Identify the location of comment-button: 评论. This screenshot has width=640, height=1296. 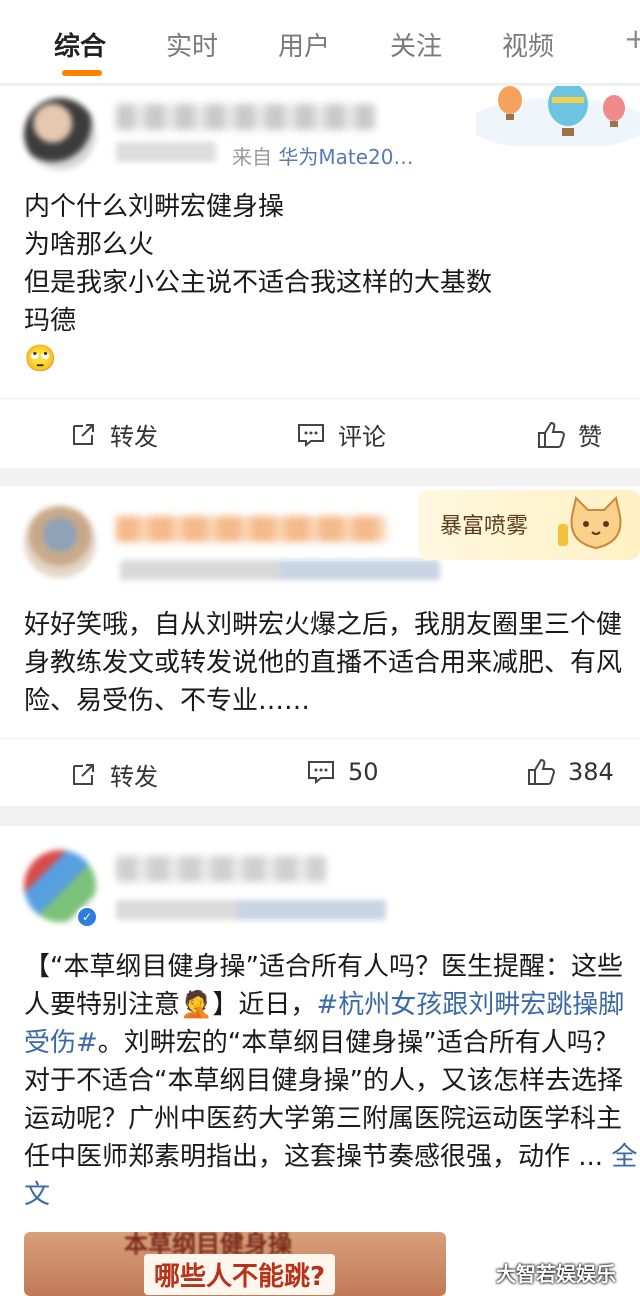
(341, 434).